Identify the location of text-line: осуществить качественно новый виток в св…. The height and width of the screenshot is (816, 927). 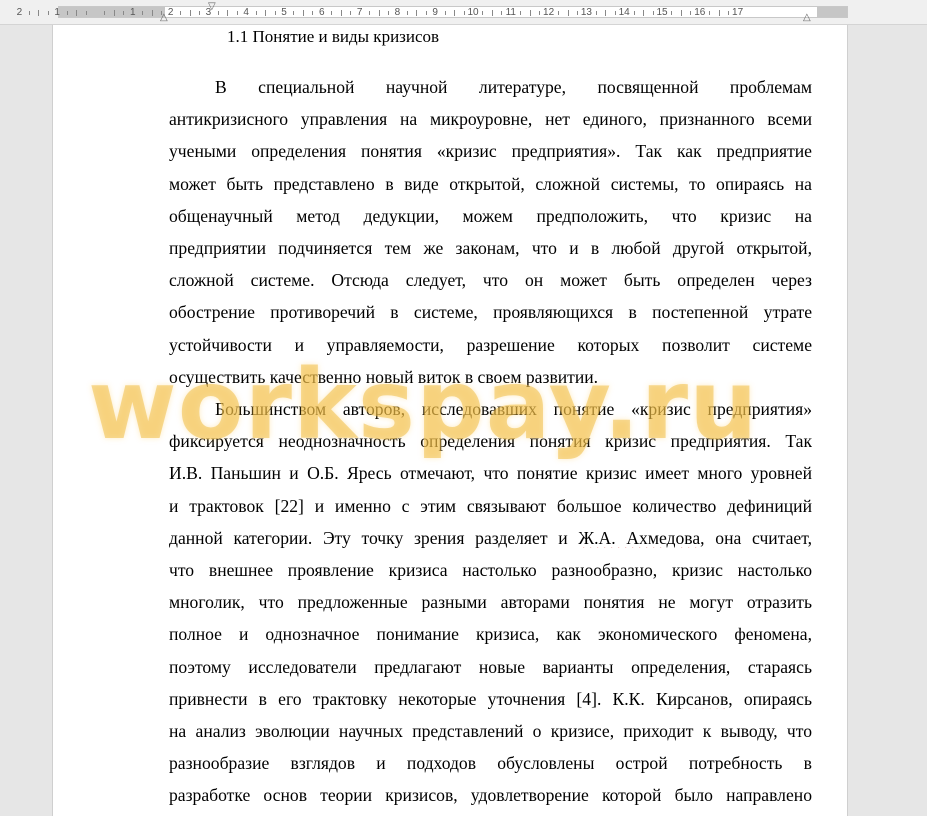
(384, 376).